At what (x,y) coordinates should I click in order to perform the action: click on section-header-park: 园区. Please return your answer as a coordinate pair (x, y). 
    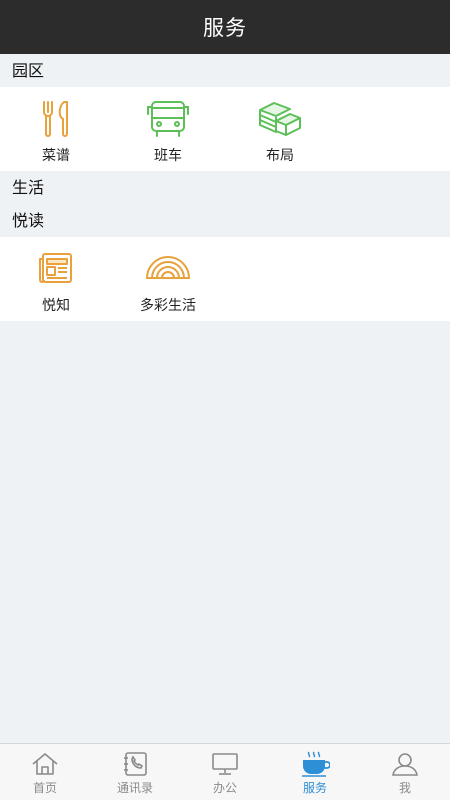
    Looking at the image, I should click on (225, 70).